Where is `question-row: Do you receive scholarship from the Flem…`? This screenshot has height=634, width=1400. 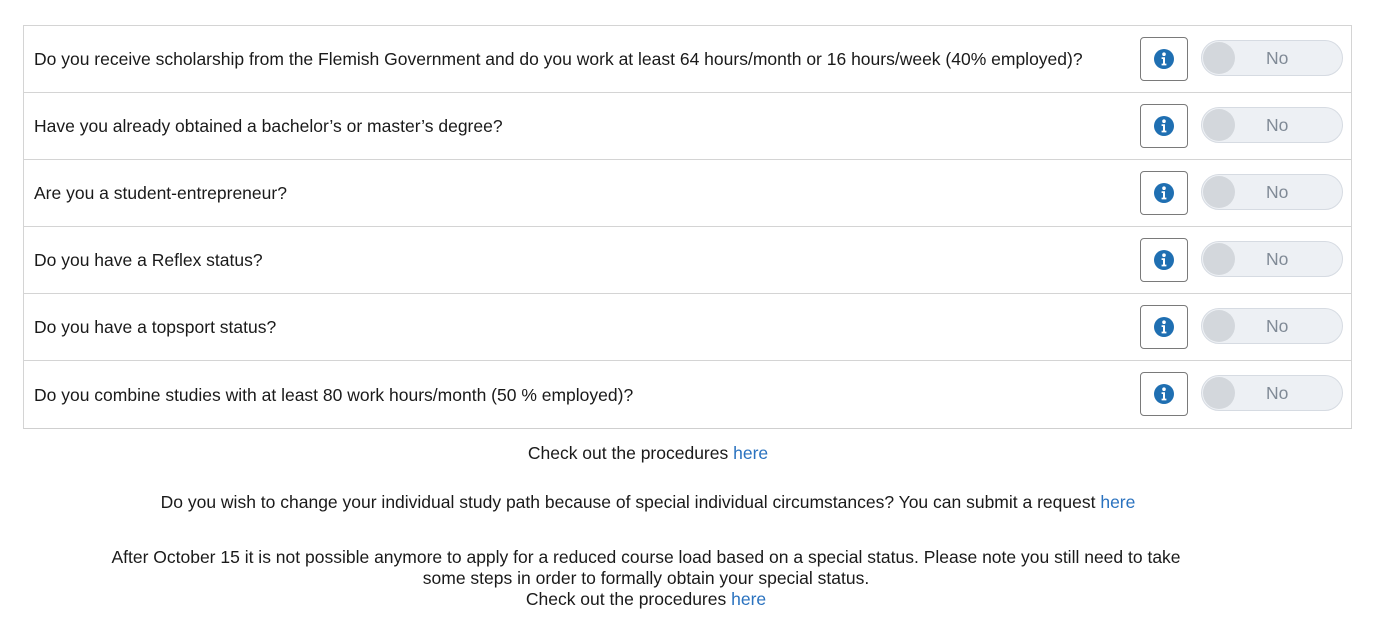 question-row: Do you receive scholarship from the Flem… is located at coordinates (687, 59).